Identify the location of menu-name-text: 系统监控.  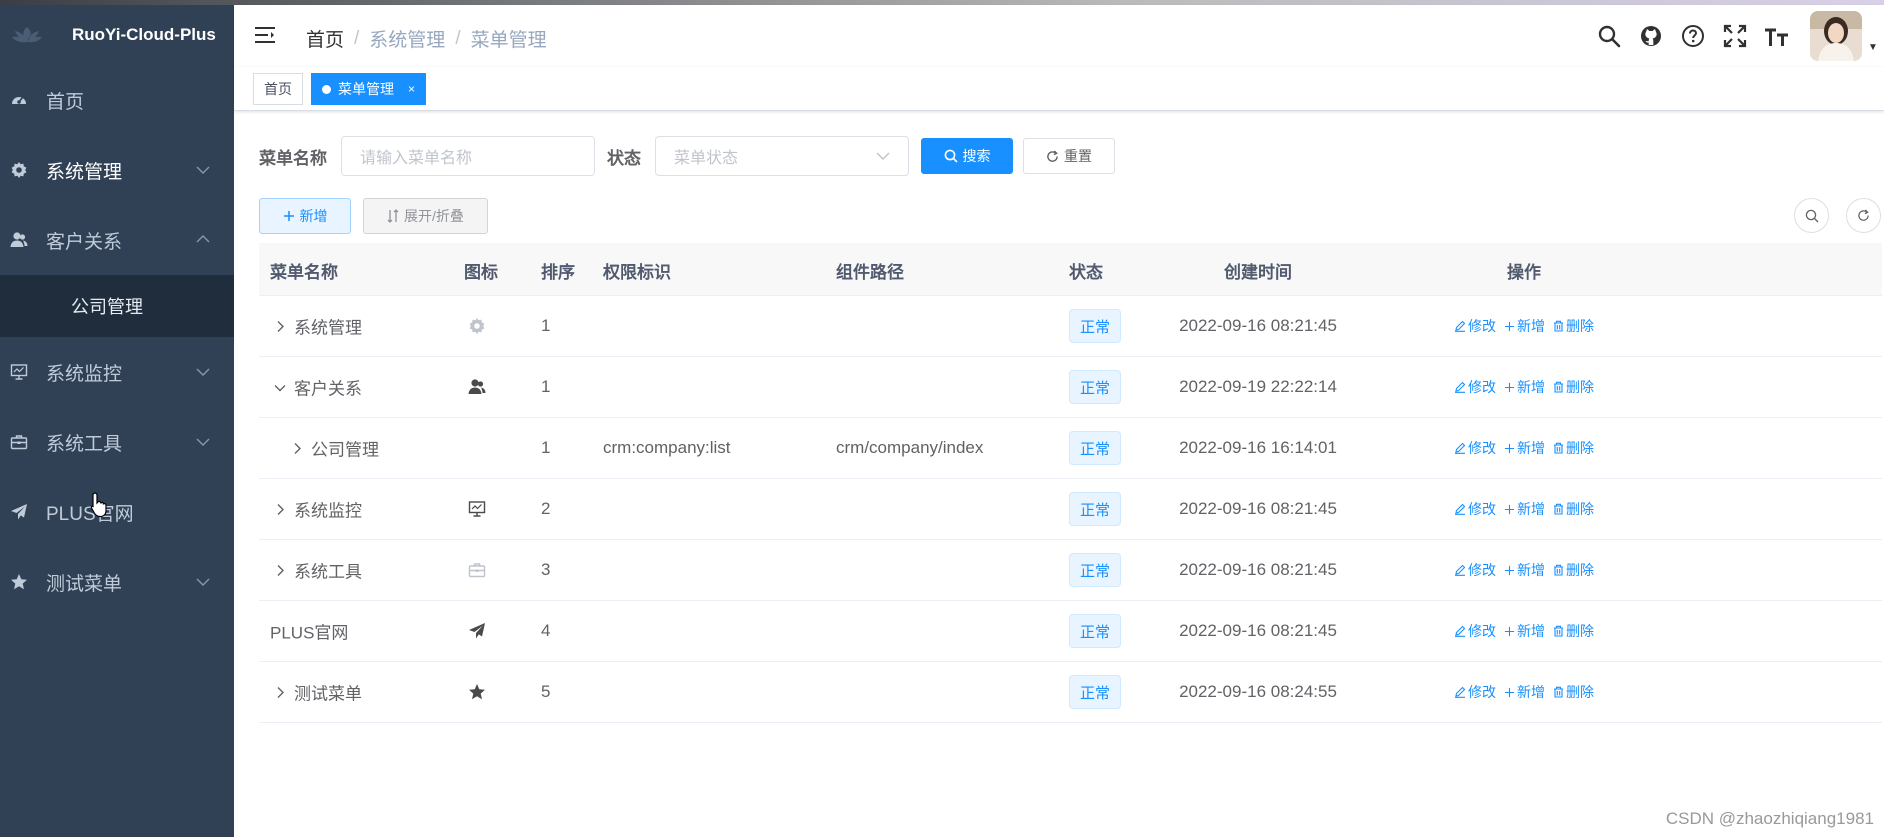
(328, 511).